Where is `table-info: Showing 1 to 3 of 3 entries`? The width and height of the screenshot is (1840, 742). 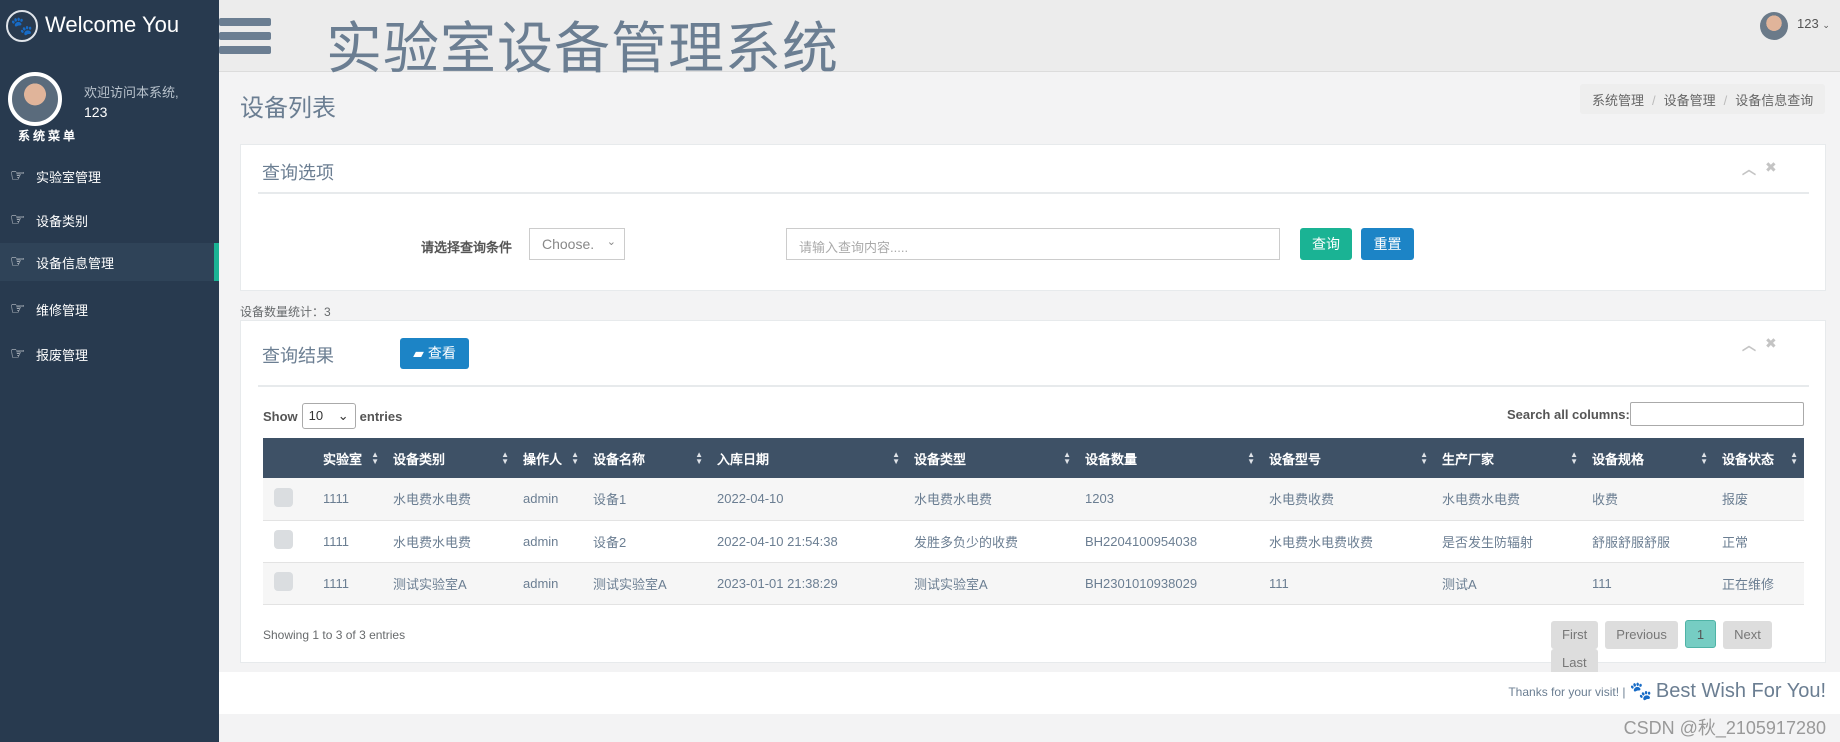 table-info: Showing 1 to 3 of 3 entries is located at coordinates (334, 635).